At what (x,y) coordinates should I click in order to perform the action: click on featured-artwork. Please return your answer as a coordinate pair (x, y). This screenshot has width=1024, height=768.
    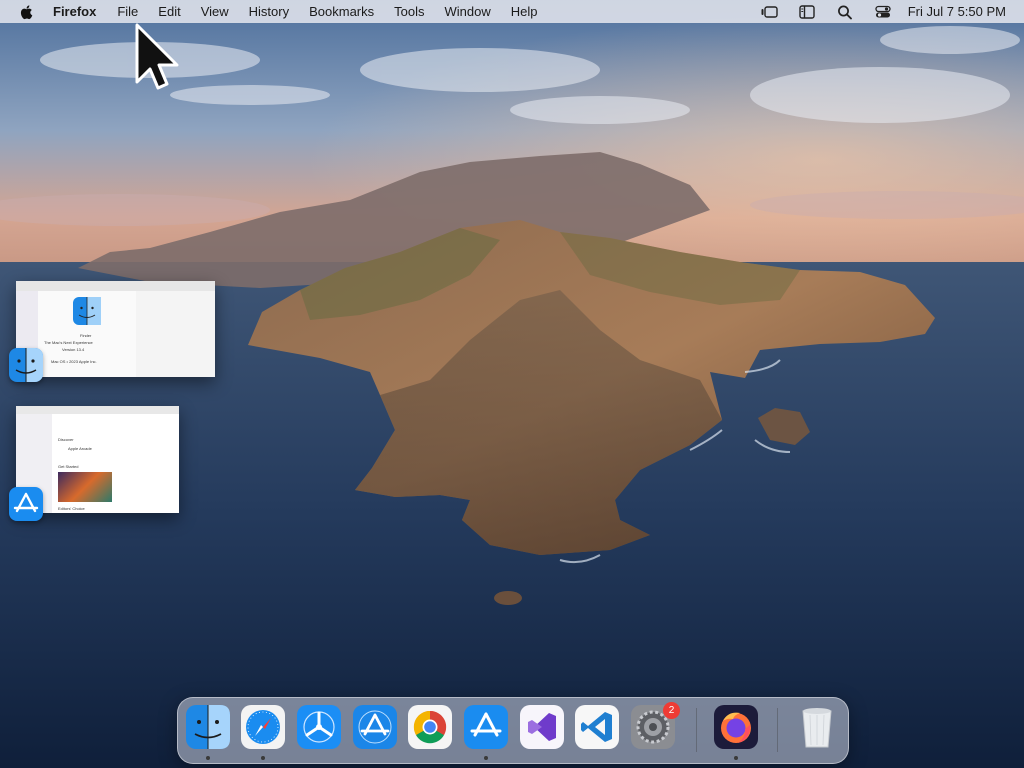
    Looking at the image, I should click on (85, 487).